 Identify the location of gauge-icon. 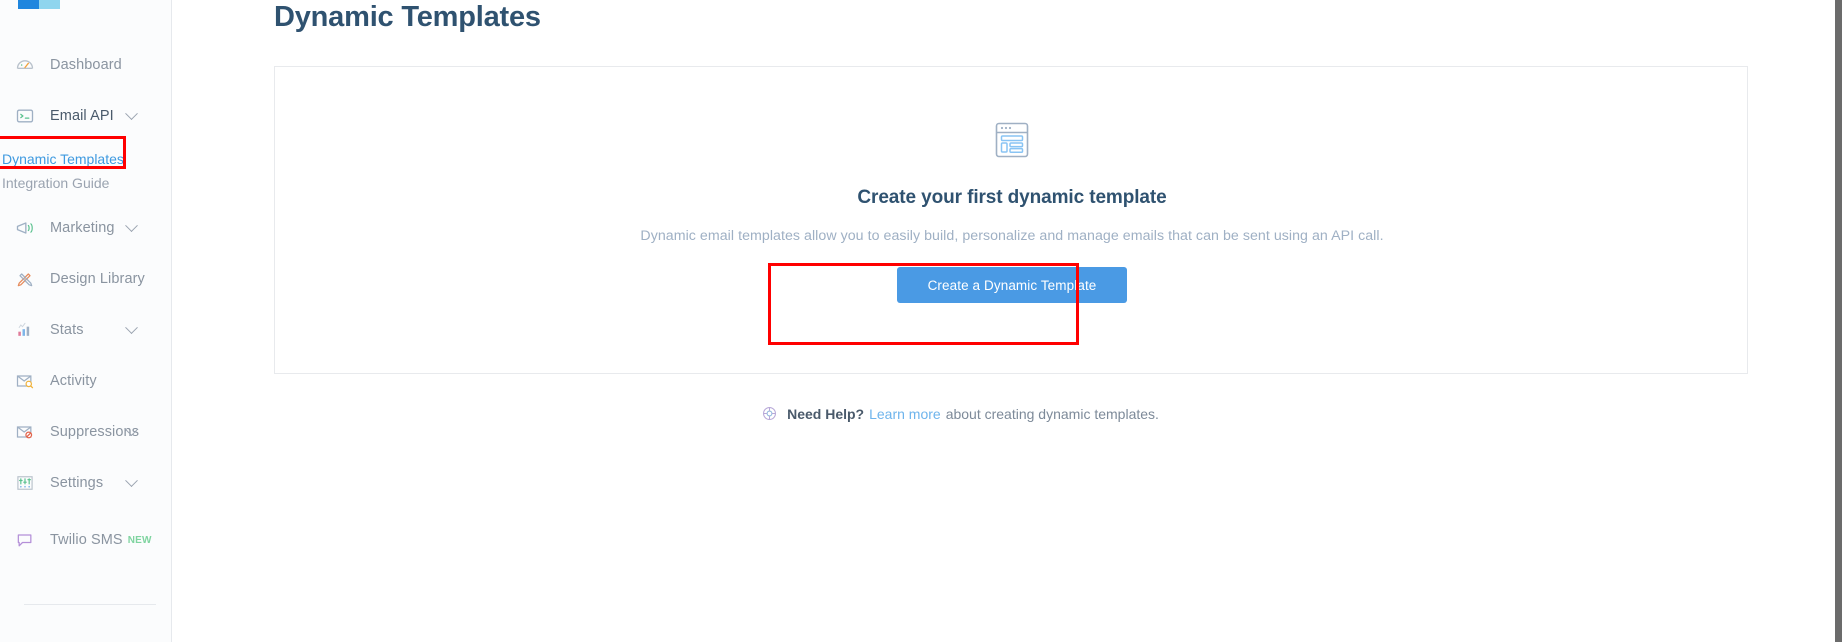
(25, 65).